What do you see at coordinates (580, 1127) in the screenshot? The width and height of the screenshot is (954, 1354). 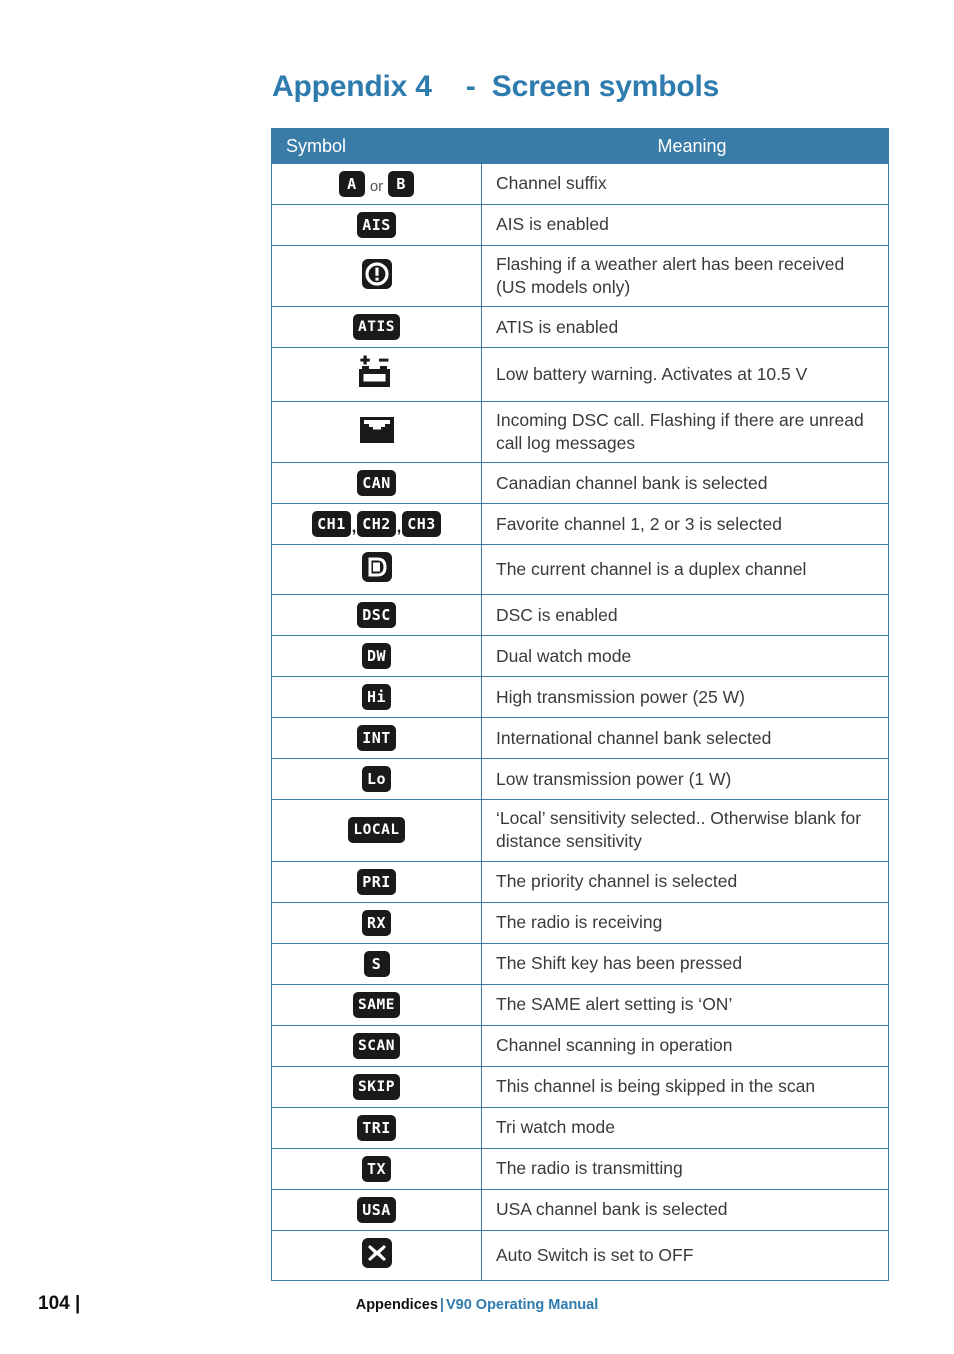 I see `table-row: TRI Tri watch mode` at bounding box center [580, 1127].